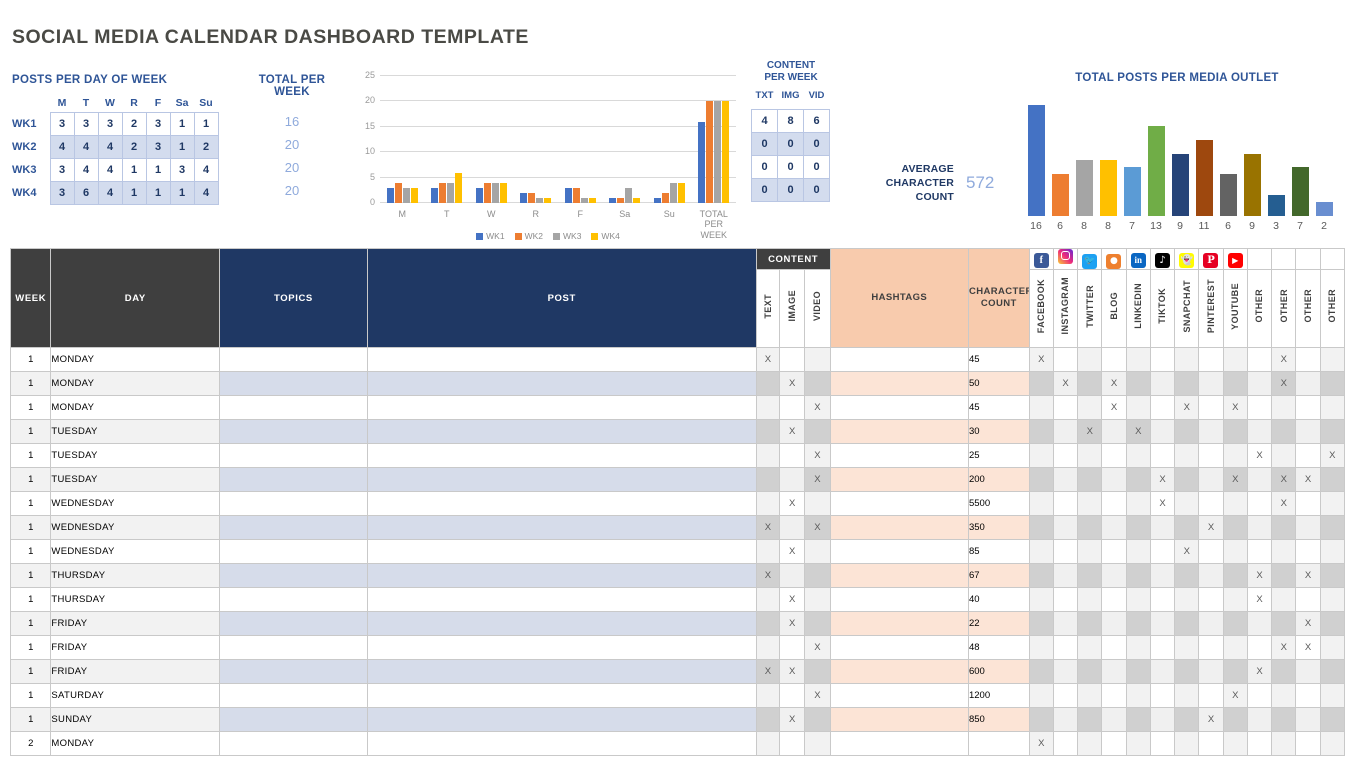 This screenshot has height=759, width=1349. Describe the element at coordinates (561, 575) in the screenshot. I see `cell-post` at that location.